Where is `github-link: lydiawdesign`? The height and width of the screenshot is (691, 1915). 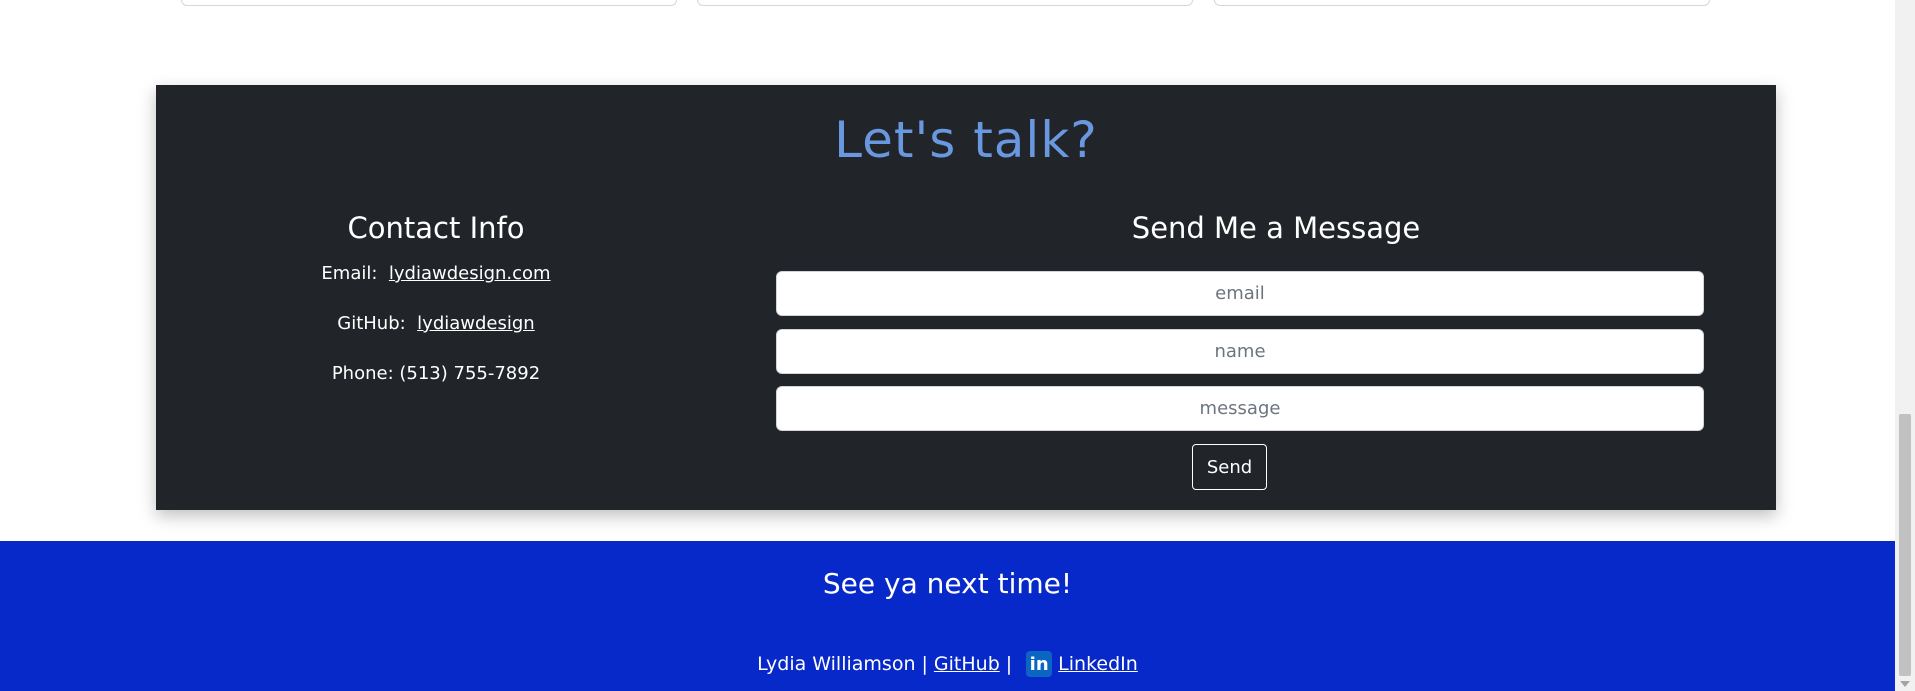
github-link: lydiawdesign is located at coordinates (476, 323).